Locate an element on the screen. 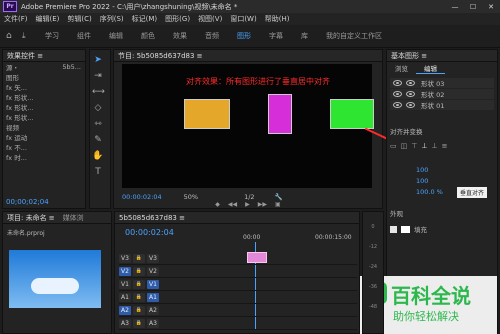  source-label: 源・ is located at coordinates (12, 67).